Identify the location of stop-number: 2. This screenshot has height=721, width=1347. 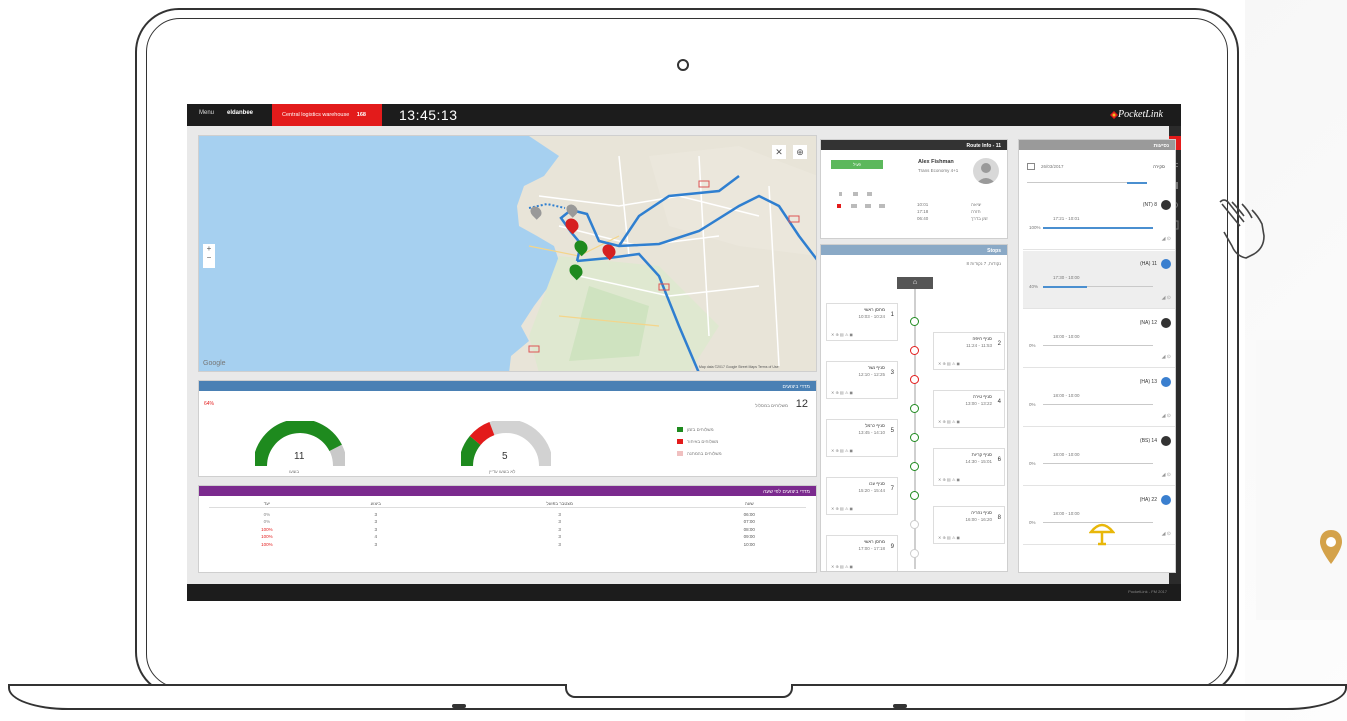
(999, 344).